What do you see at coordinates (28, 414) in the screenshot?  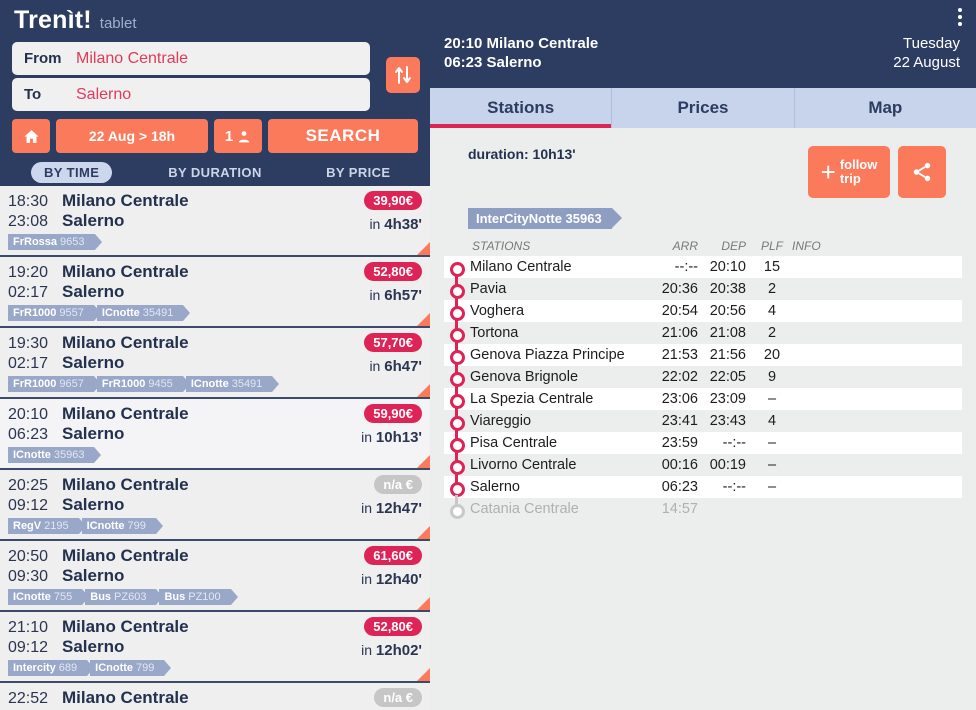 I see `result-departure-time: 20:10` at bounding box center [28, 414].